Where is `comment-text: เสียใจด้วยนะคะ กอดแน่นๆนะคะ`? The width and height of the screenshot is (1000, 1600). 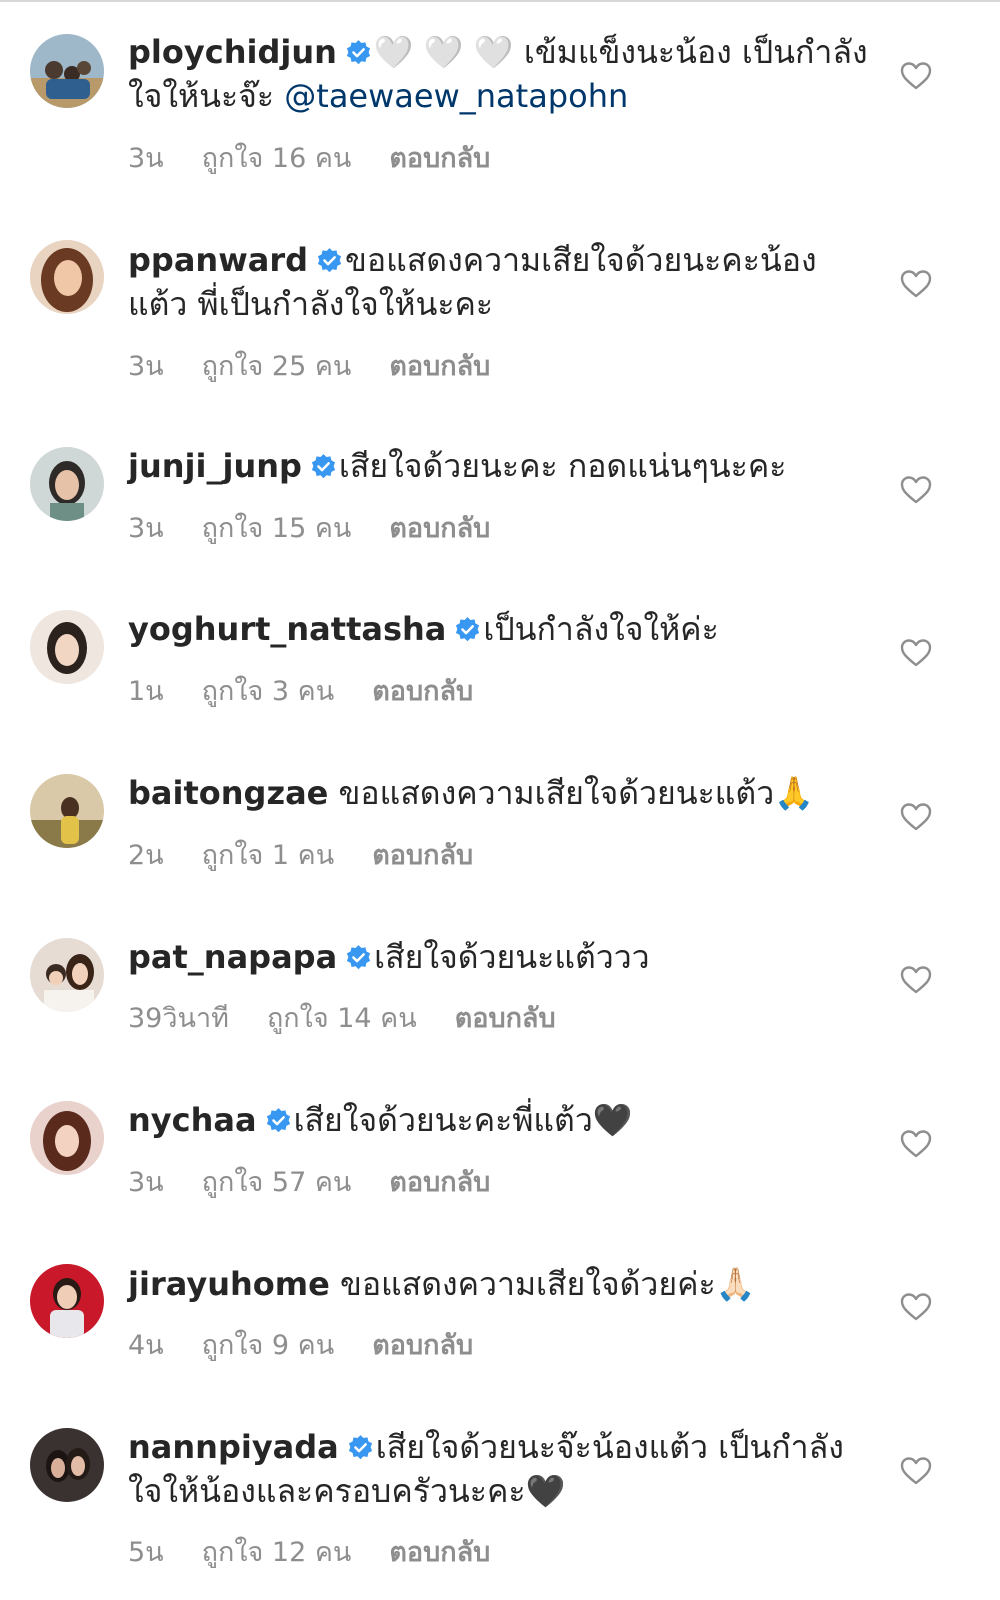
comment-text: เสียใจด้วยนะคะ กอดแน่นๆนะคะ is located at coordinates (562, 466).